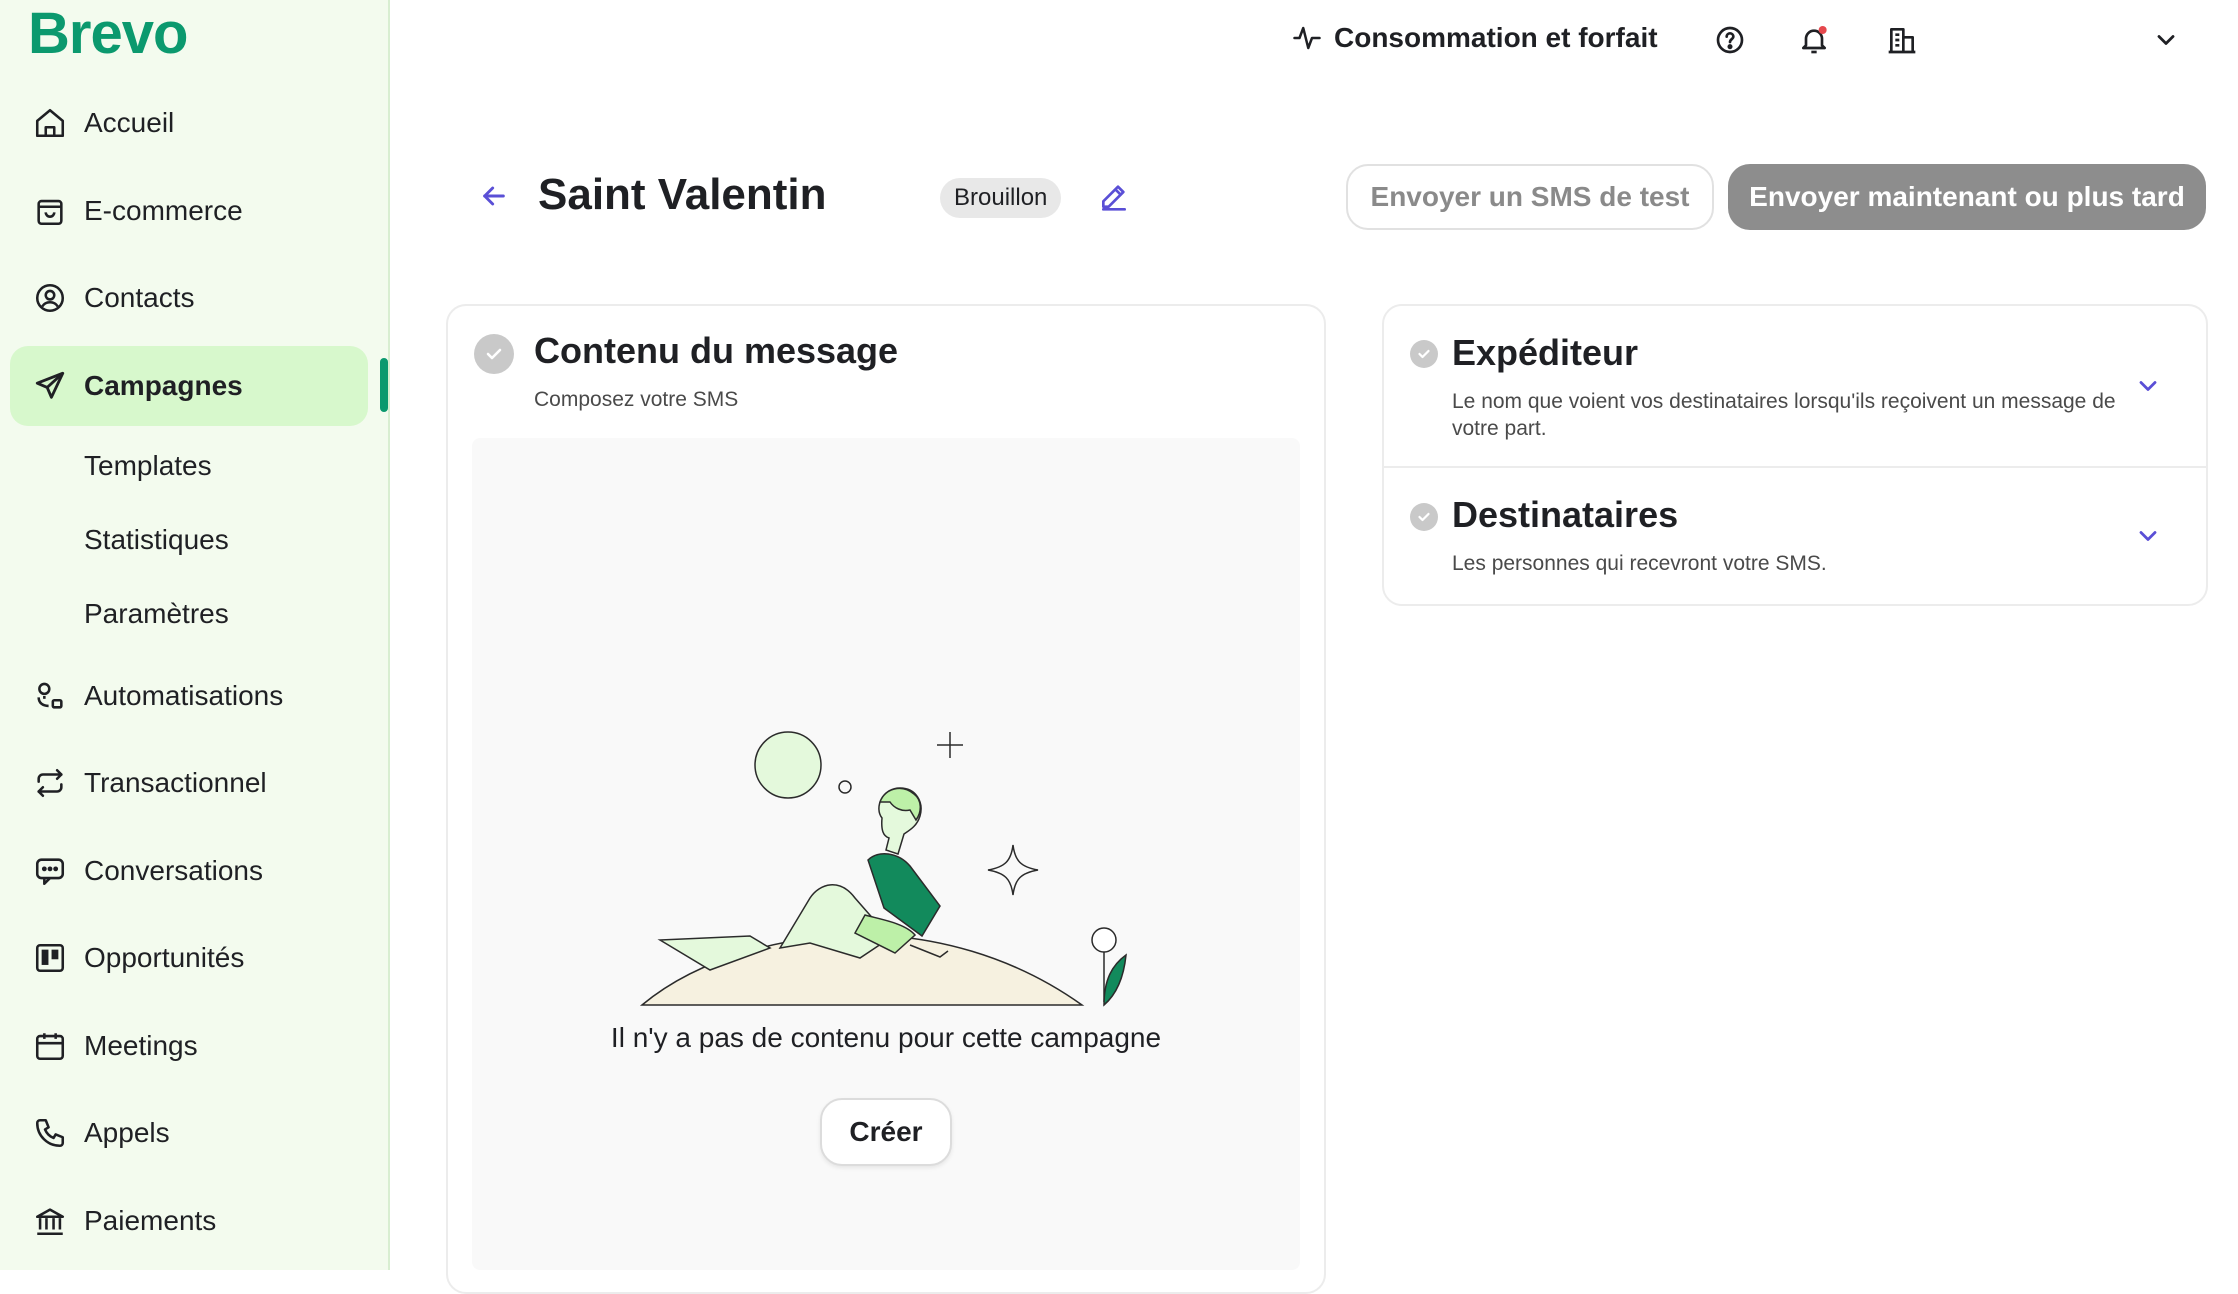 The width and height of the screenshot is (2238, 1294). Describe the element at coordinates (50, 1133) in the screenshot. I see `phone-icon` at that location.